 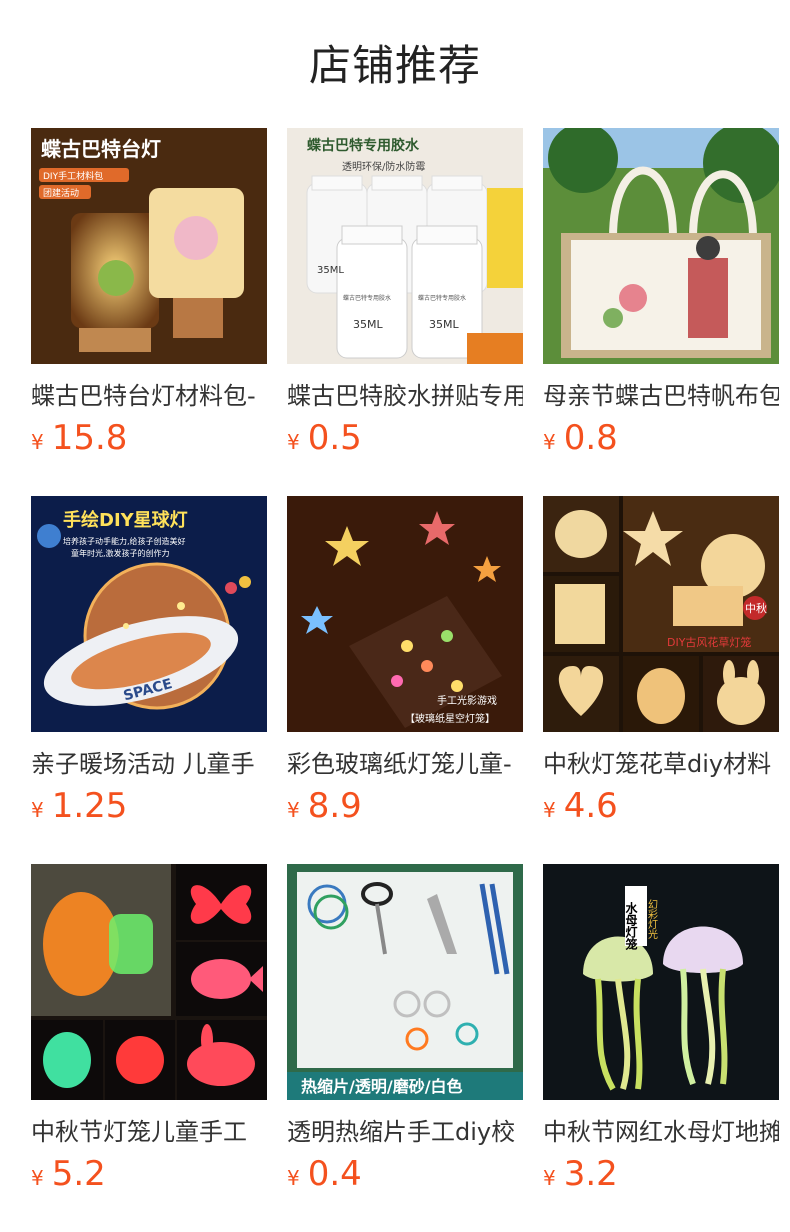 I want to click on image-text: 团建活动, so click(x=61, y=193).